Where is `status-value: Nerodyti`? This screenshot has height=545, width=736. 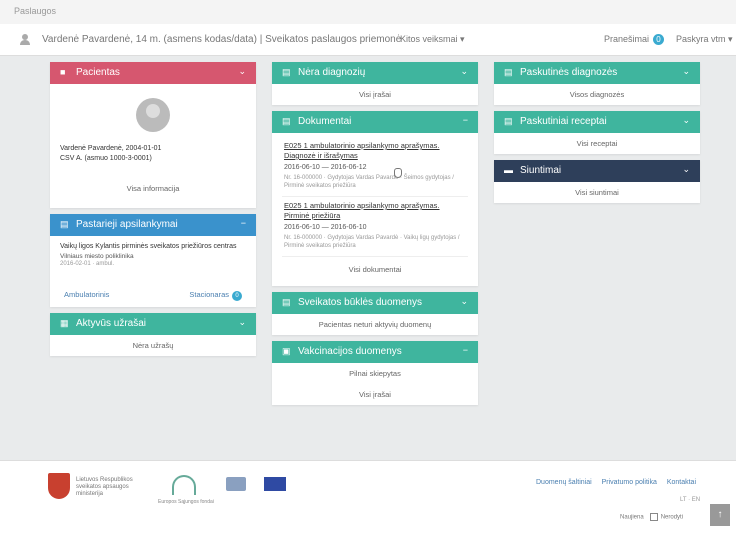 status-value: Nerodyti is located at coordinates (672, 517).